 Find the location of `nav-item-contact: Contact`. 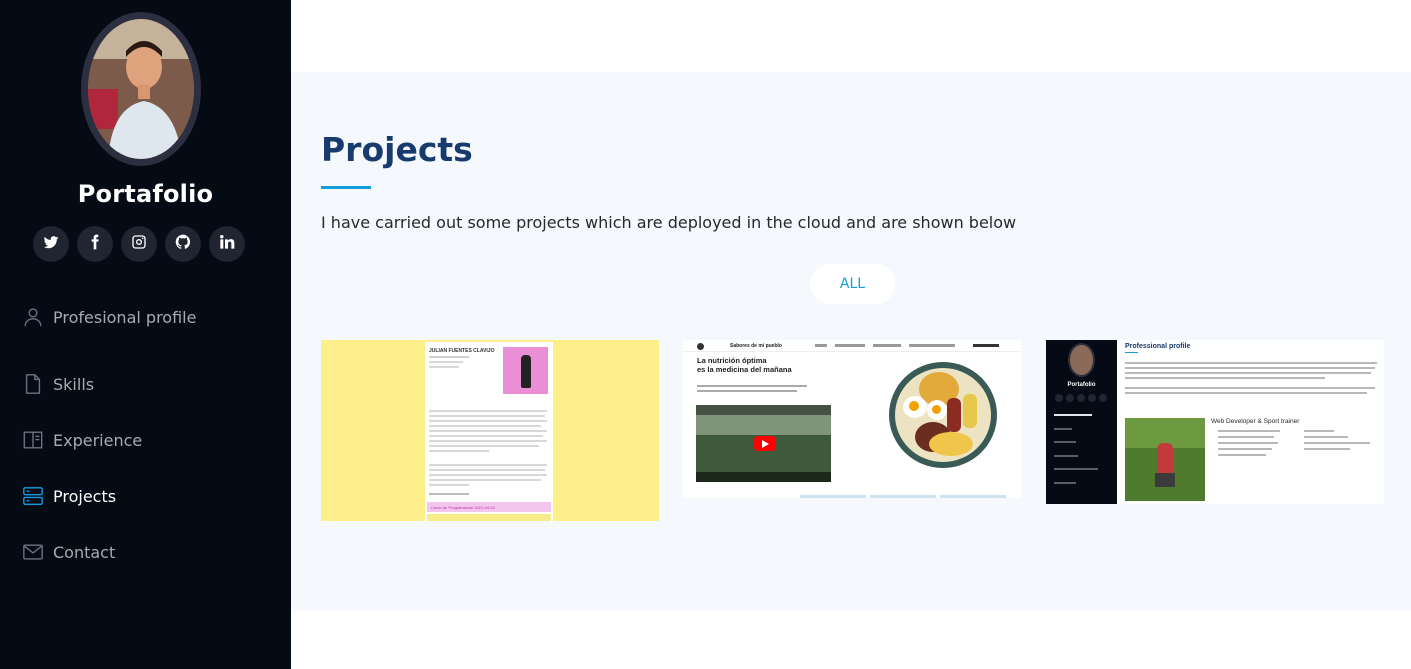

nav-item-contact: Contact is located at coordinates (109, 552).